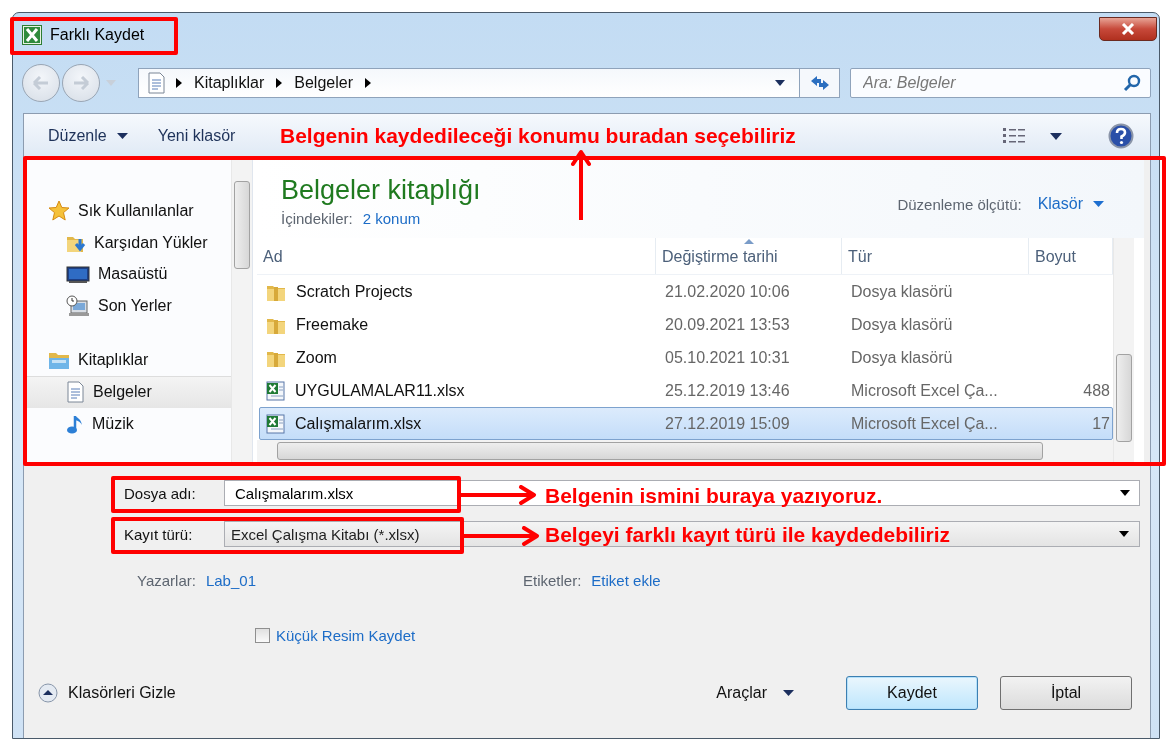 This screenshot has height=742, width=1169. Describe the element at coordinates (727, 357) in the screenshot. I see `date-cell-text: 05.10.2021 10:31` at that location.